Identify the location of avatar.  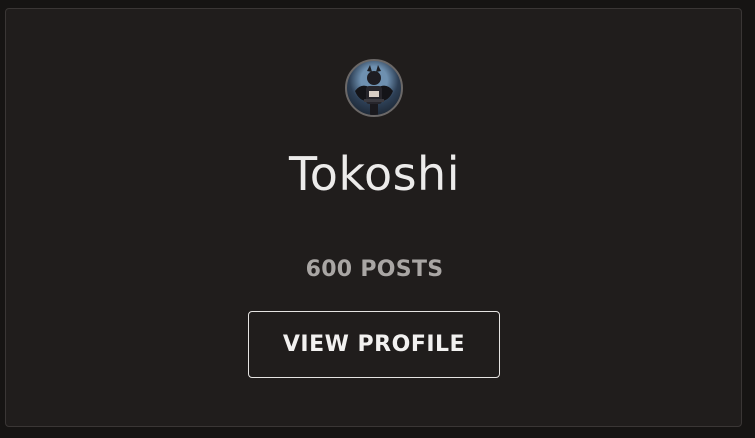
(374, 88).